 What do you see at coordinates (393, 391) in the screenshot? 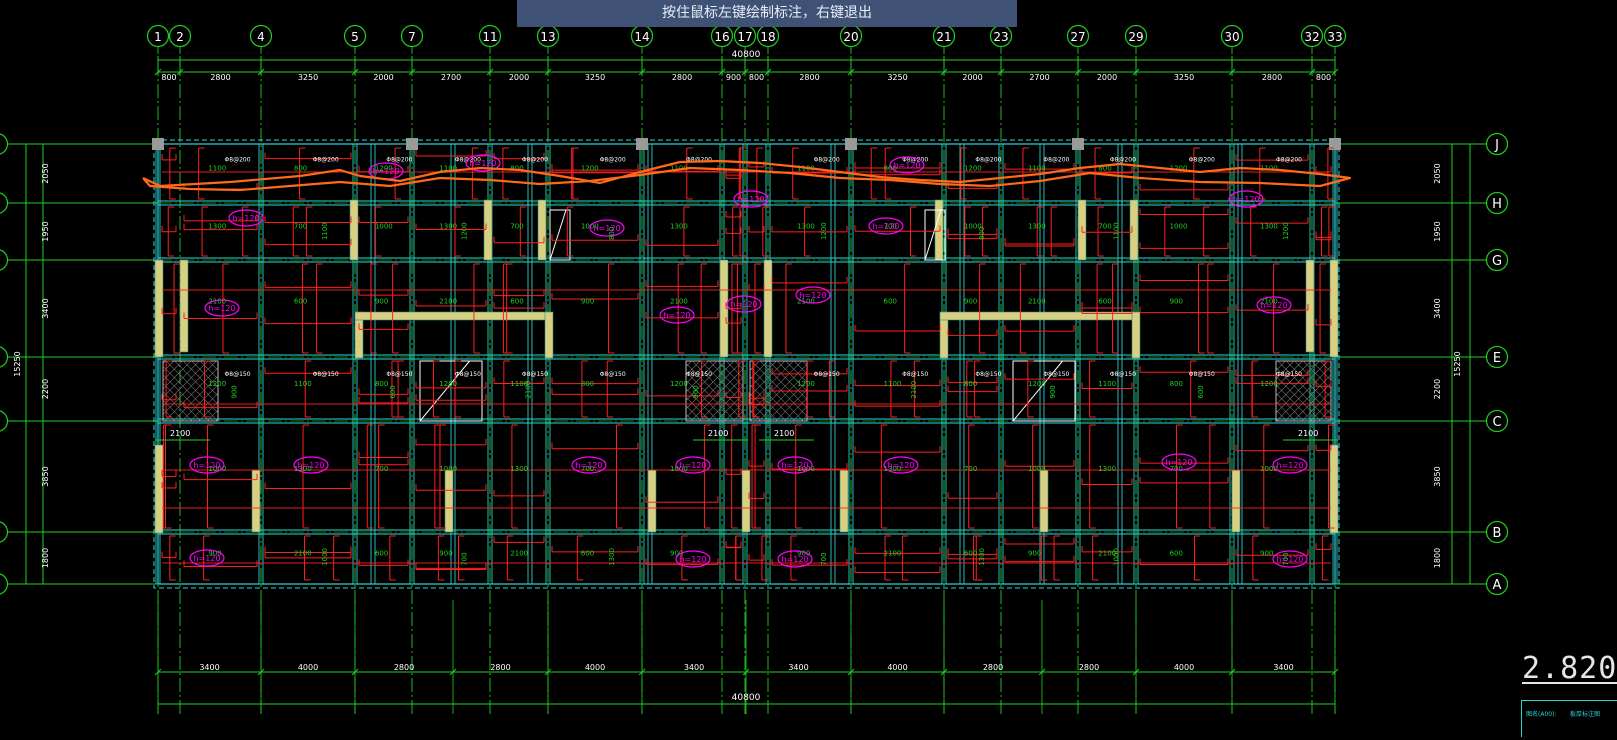
I see `length-label-v: 600` at bounding box center [393, 391].